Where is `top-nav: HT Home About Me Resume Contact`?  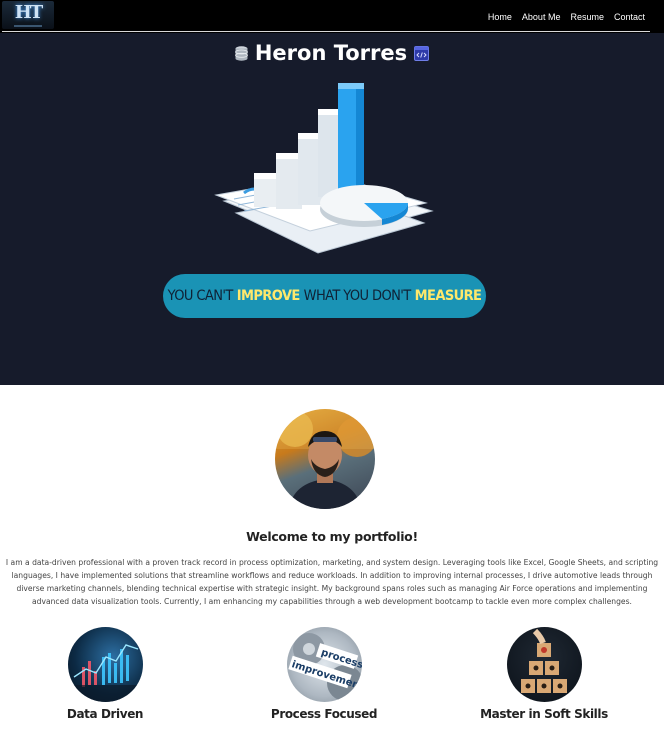 top-nav: HT Home About Me Resume Contact is located at coordinates (332, 16).